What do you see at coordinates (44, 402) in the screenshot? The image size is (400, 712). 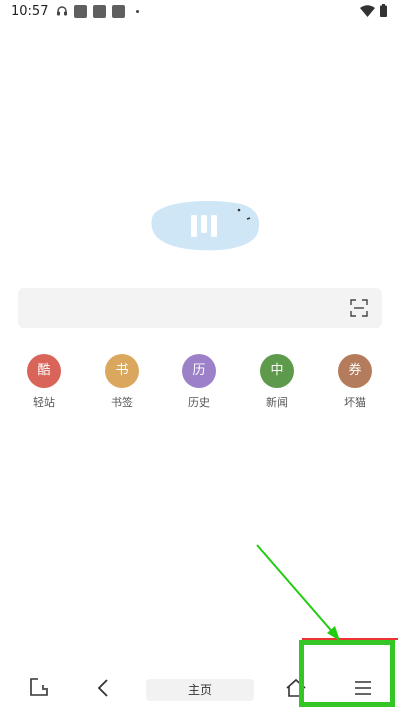 I see `shortcut-label: 轻站` at bounding box center [44, 402].